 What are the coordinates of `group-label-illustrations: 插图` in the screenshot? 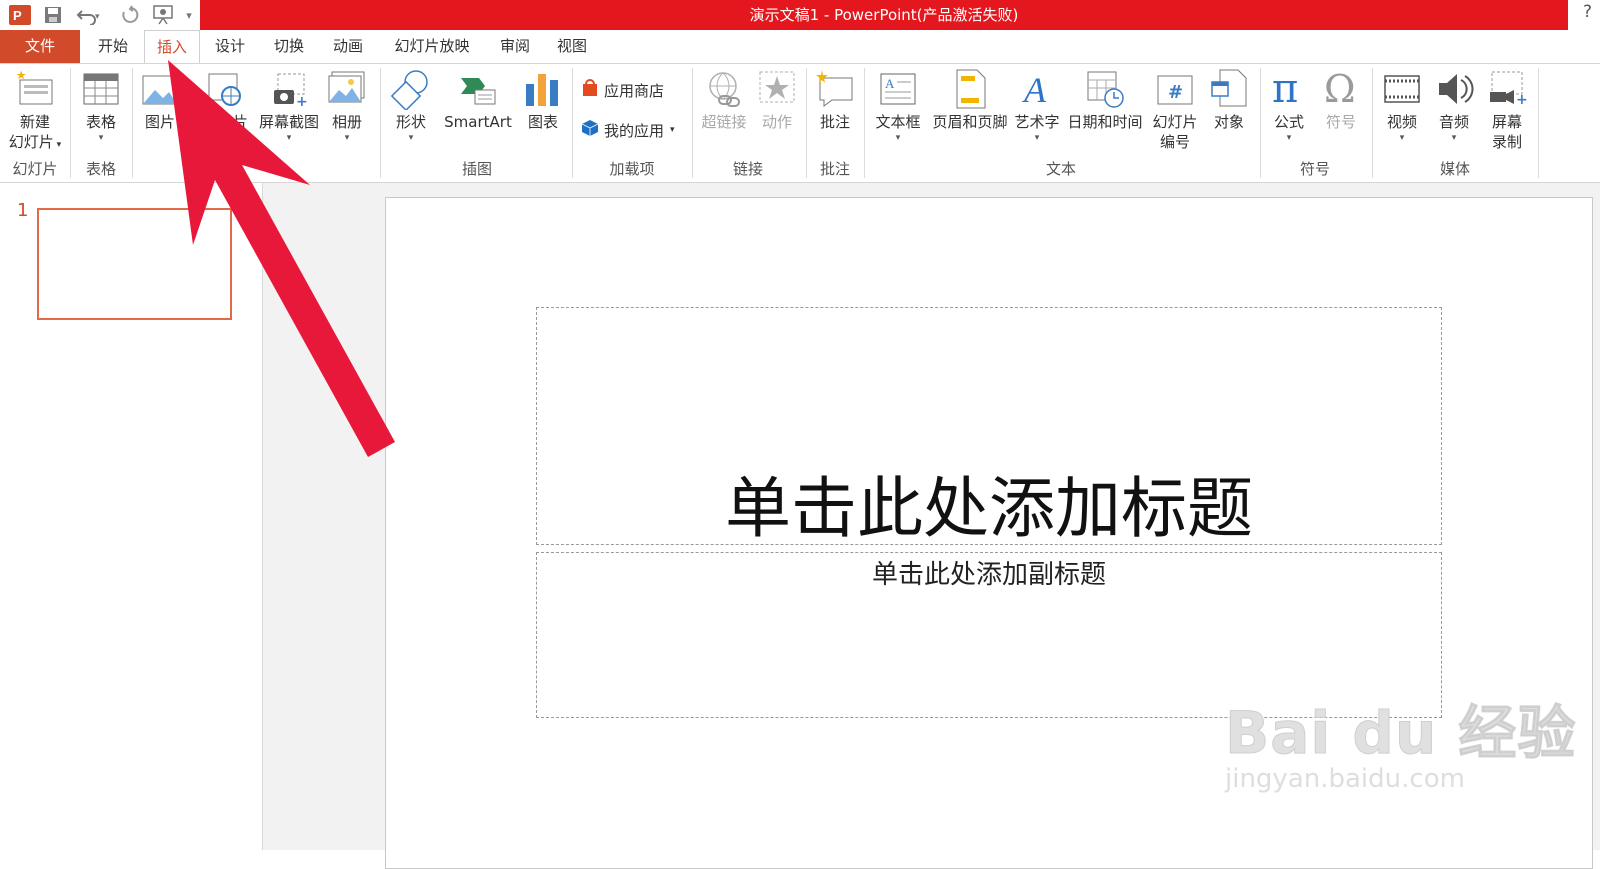 It's located at (476, 169).